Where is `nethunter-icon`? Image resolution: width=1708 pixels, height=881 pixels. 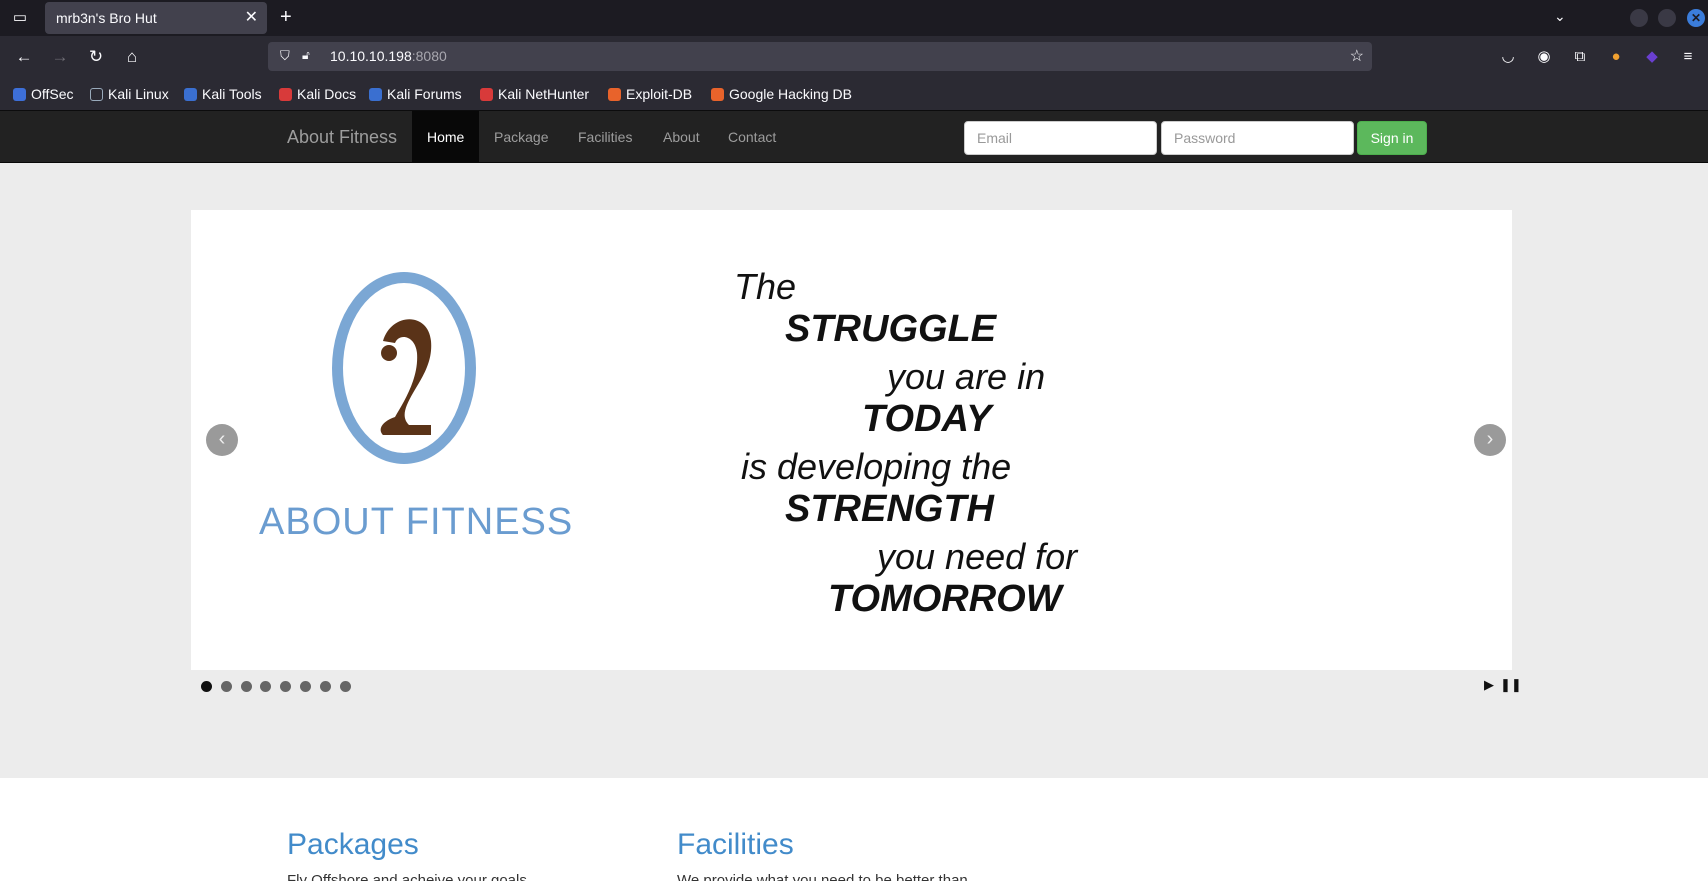
nethunter-icon is located at coordinates (486, 94).